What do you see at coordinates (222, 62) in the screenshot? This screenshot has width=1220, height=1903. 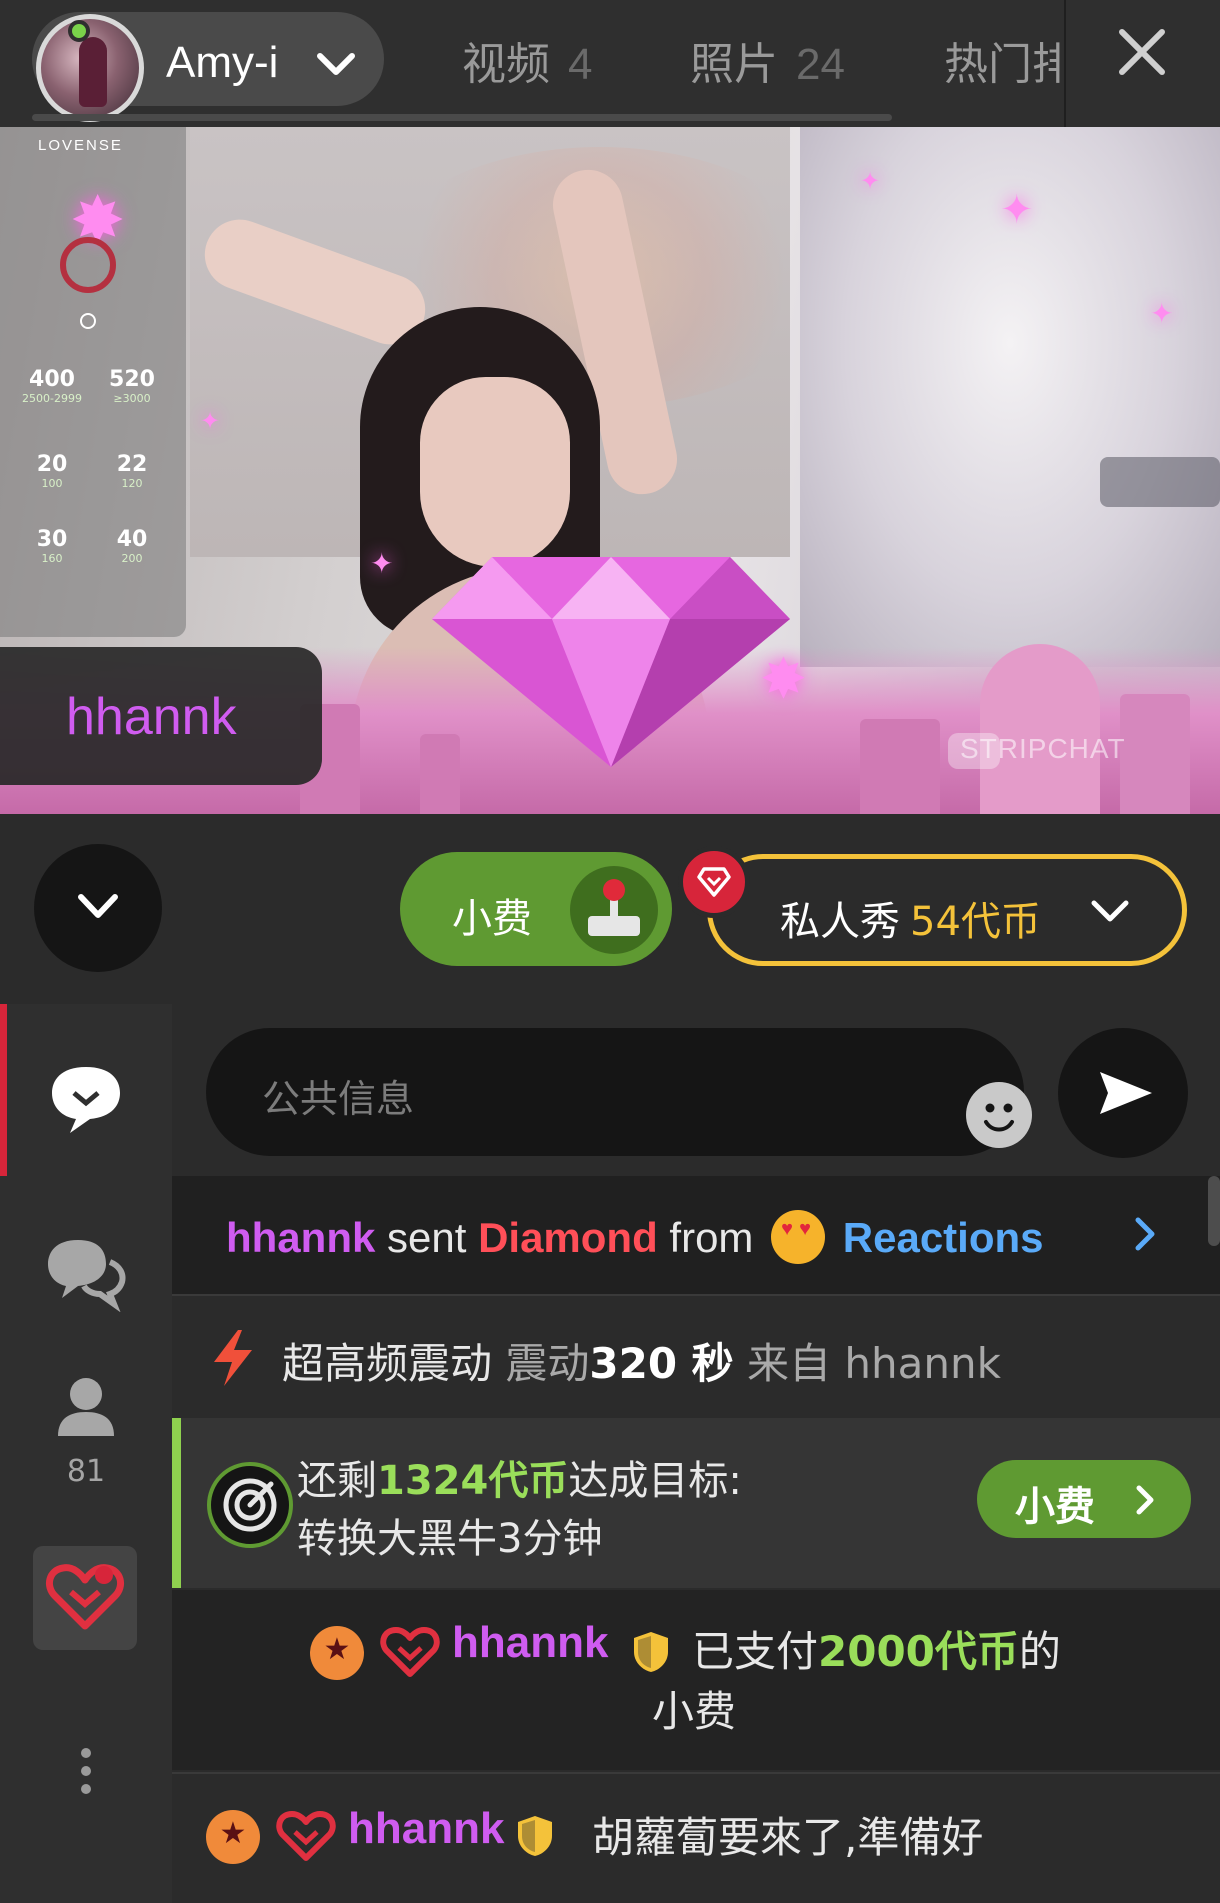 I see `model-name: Amy-i` at bounding box center [222, 62].